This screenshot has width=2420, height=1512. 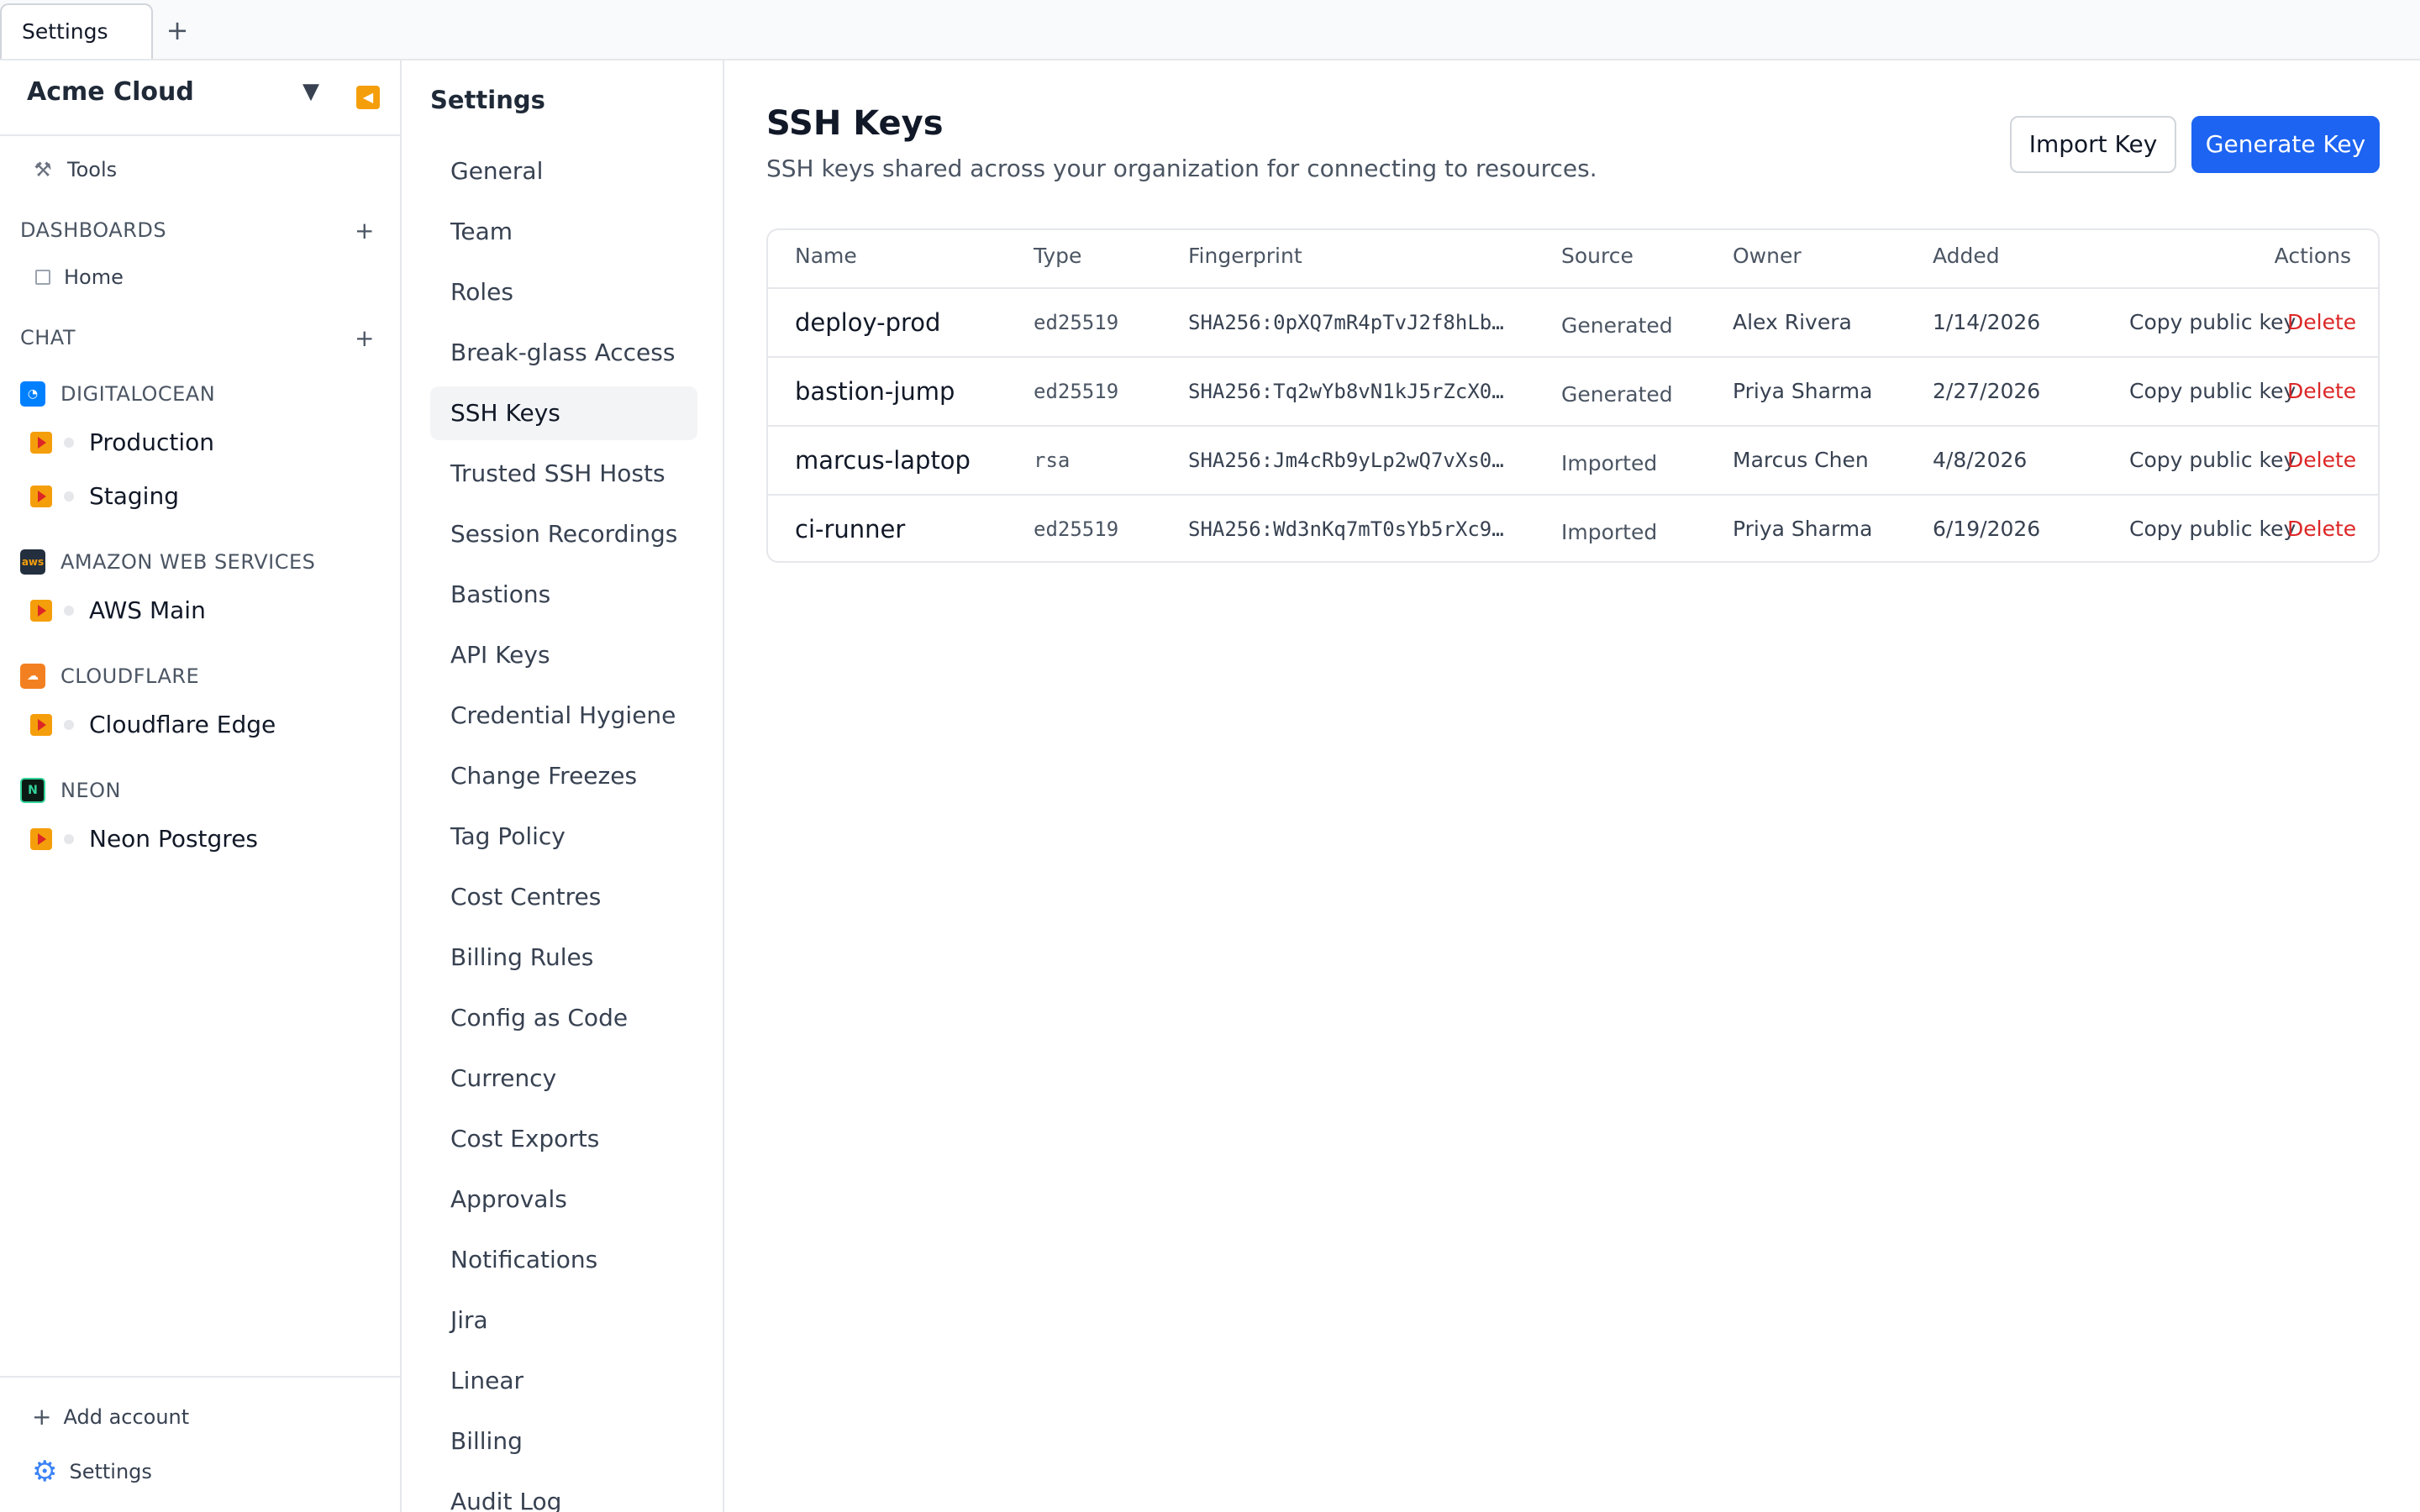 I want to click on settings-nav-item: Tag Policy, so click(x=563, y=837).